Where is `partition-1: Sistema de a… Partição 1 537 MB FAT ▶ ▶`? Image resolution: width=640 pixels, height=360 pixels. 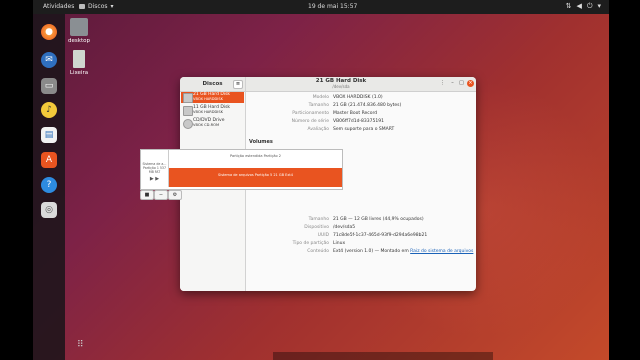
partition-1: Sistema de a… Partição 1 537 MB FAT ▶ ▶ is located at coordinates (155, 168).